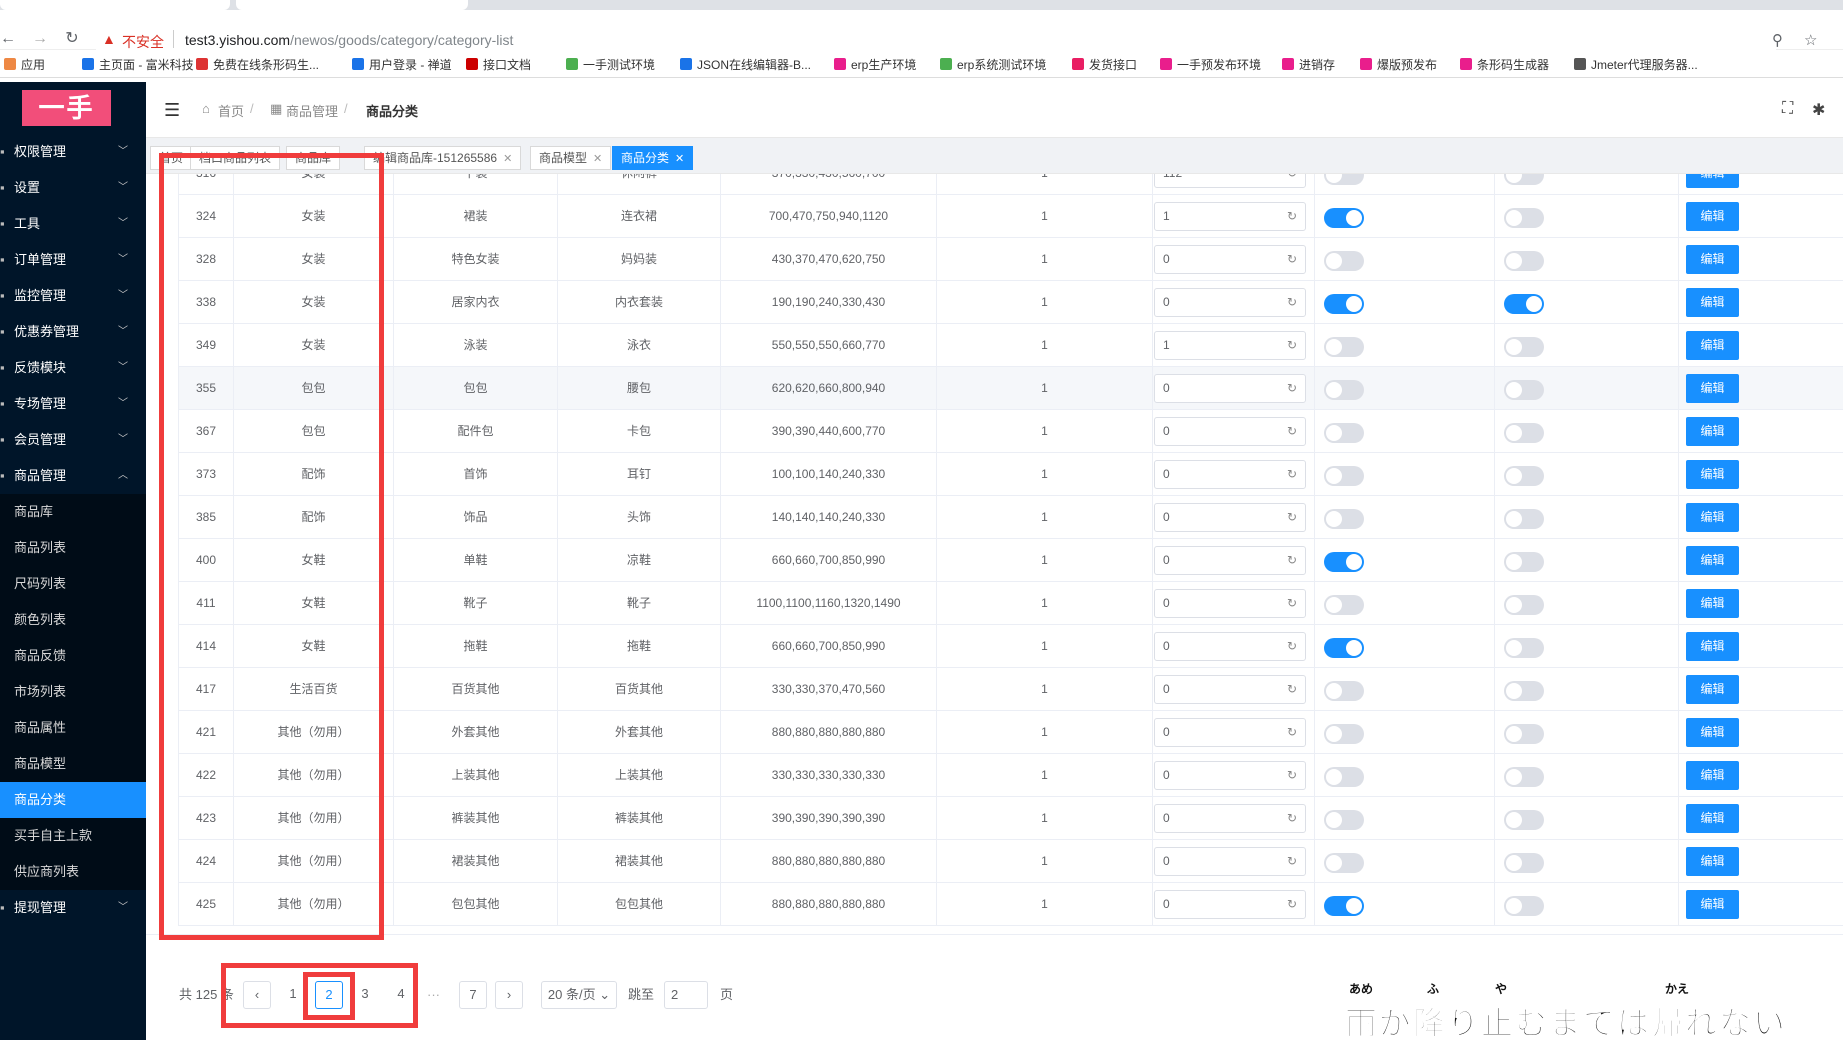 The height and width of the screenshot is (1040, 1843). I want to click on pager-prev-icon: ‹, so click(257, 995).